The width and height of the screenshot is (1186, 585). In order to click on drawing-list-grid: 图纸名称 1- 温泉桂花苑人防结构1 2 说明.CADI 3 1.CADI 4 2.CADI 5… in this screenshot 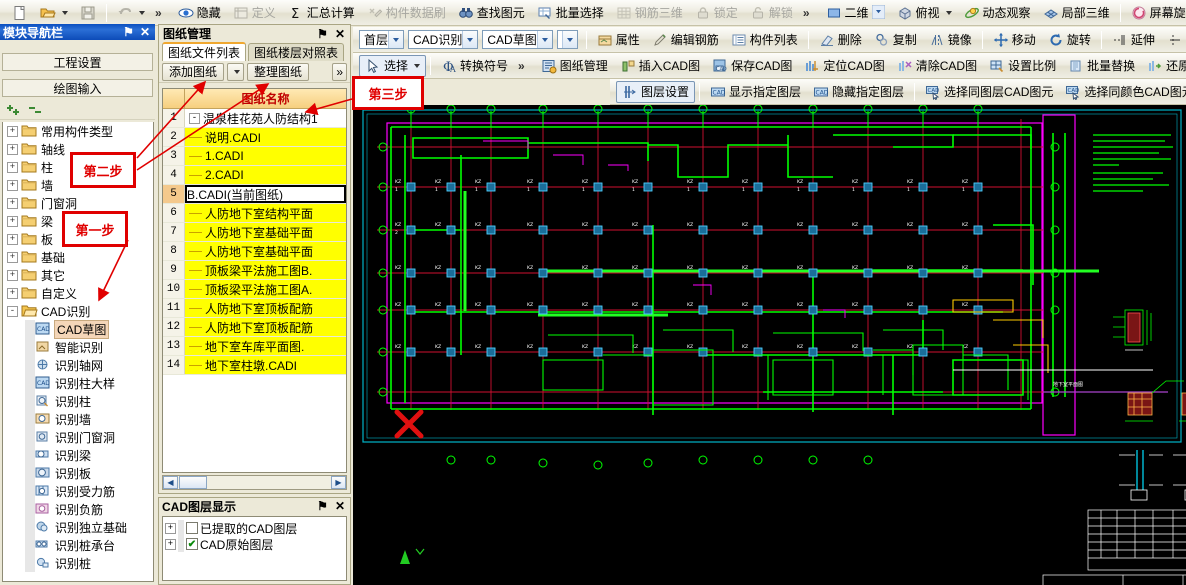, I will do `click(254, 280)`.